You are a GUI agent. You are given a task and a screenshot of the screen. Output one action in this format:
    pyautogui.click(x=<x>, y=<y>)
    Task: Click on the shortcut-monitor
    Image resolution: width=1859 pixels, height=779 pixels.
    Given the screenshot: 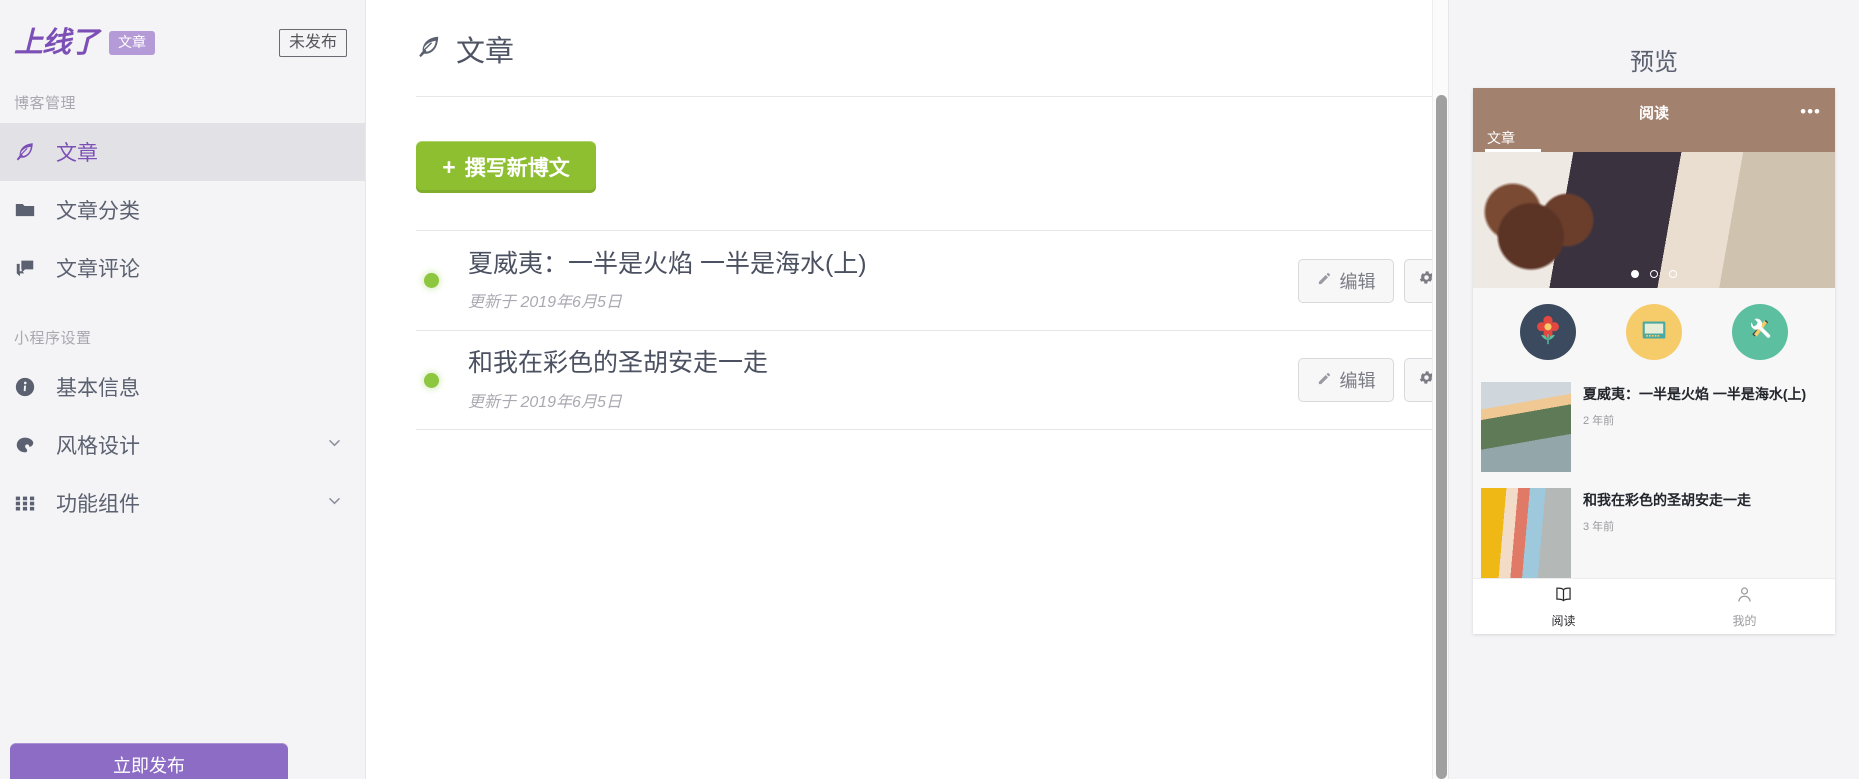 What is the action you would take?
    pyautogui.click(x=1654, y=332)
    